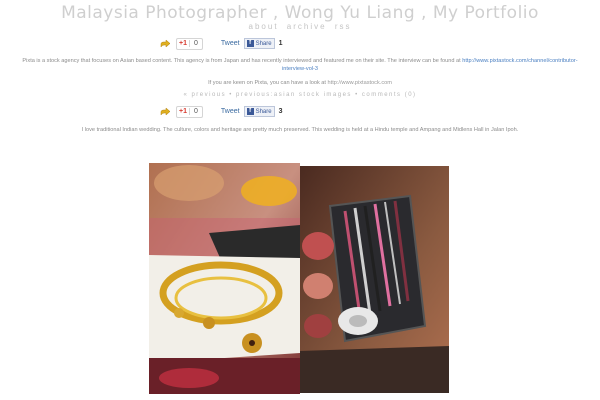 The width and height of the screenshot is (600, 400). What do you see at coordinates (343, 26) in the screenshot?
I see `nav-rss: rss` at bounding box center [343, 26].